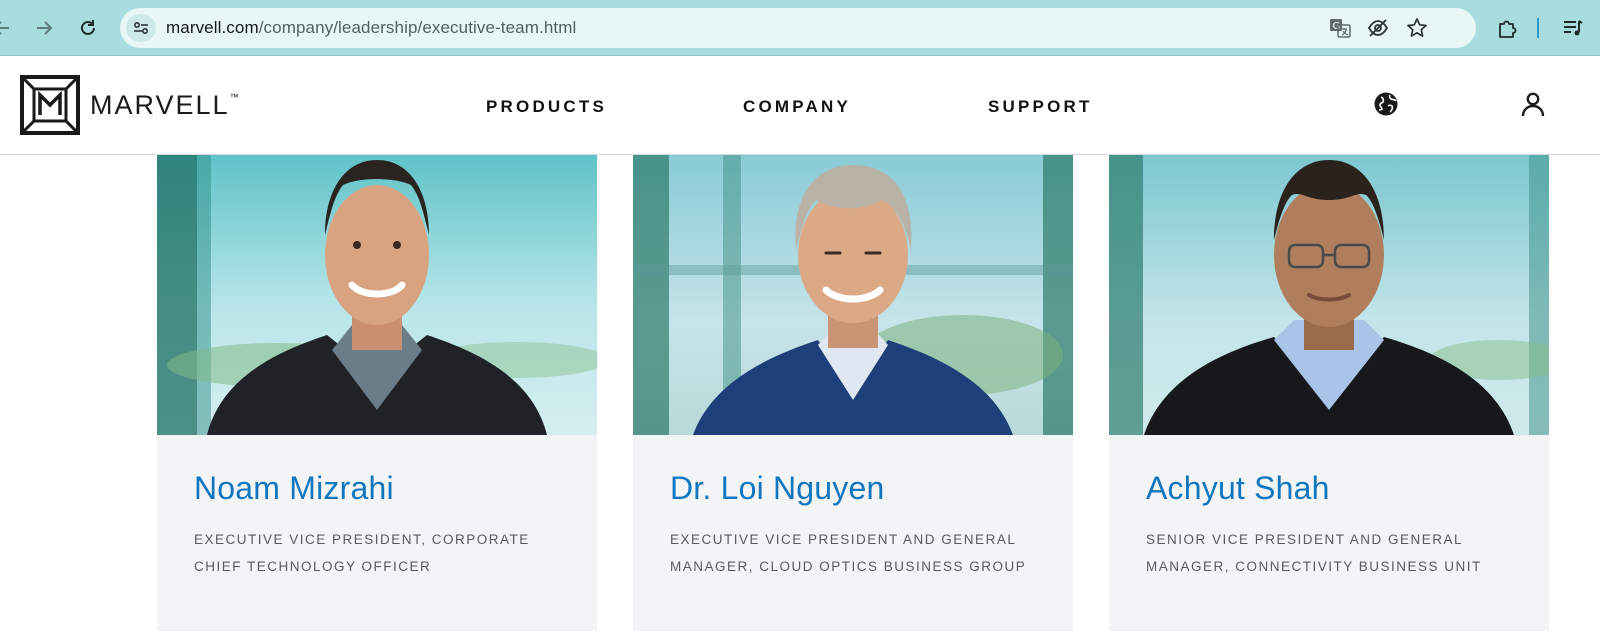  I want to click on toolbar-divider, so click(1538, 28).